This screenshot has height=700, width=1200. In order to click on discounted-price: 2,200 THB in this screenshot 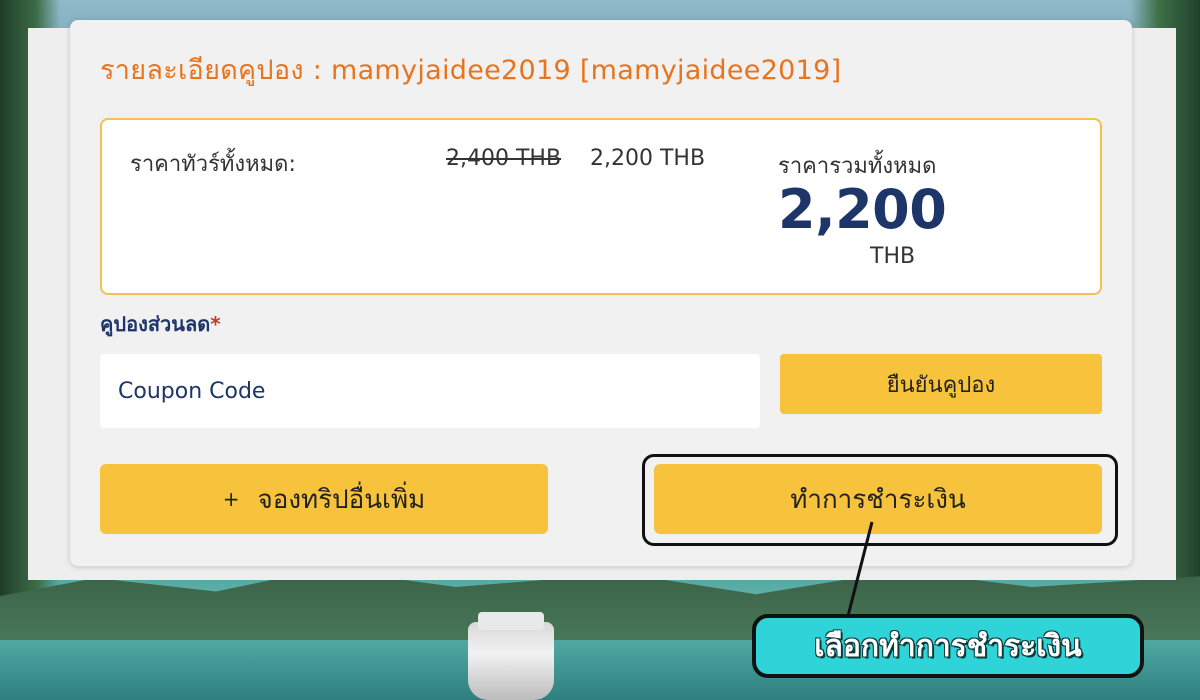, I will do `click(648, 158)`.